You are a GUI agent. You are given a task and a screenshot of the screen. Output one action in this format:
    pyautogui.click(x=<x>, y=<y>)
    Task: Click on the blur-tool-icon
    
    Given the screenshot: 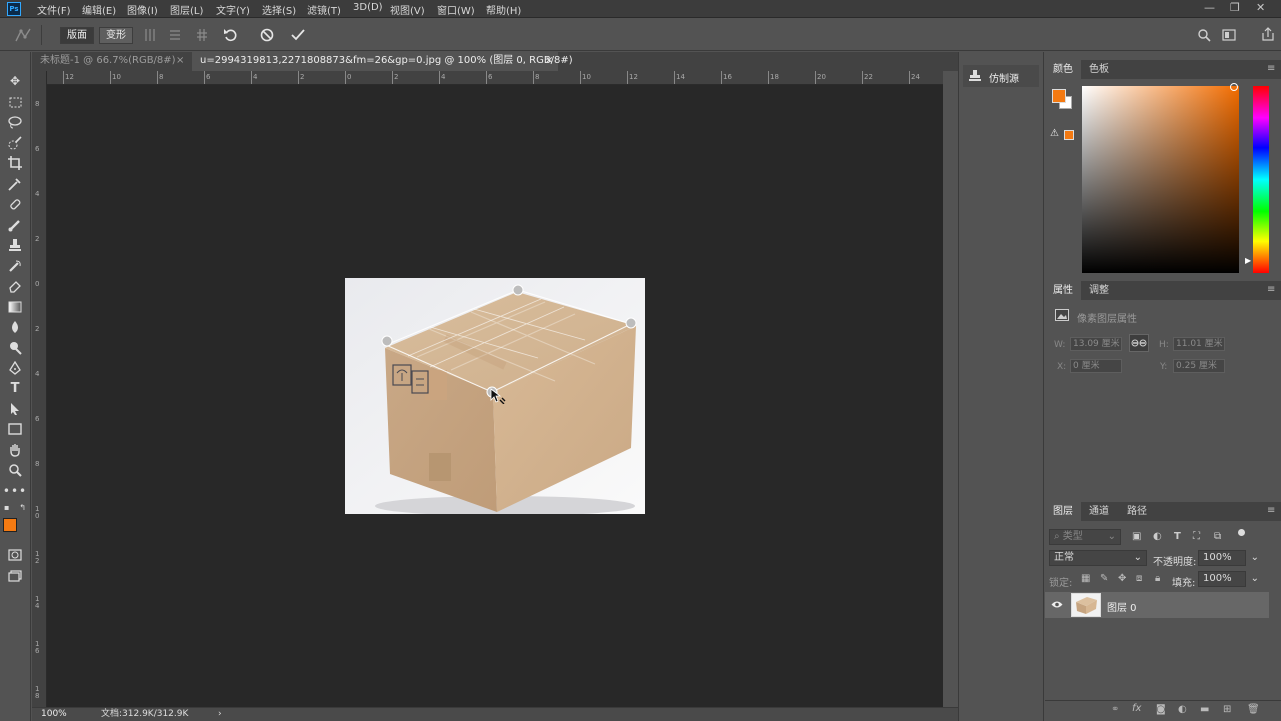 What is the action you would take?
    pyautogui.click(x=15, y=327)
    